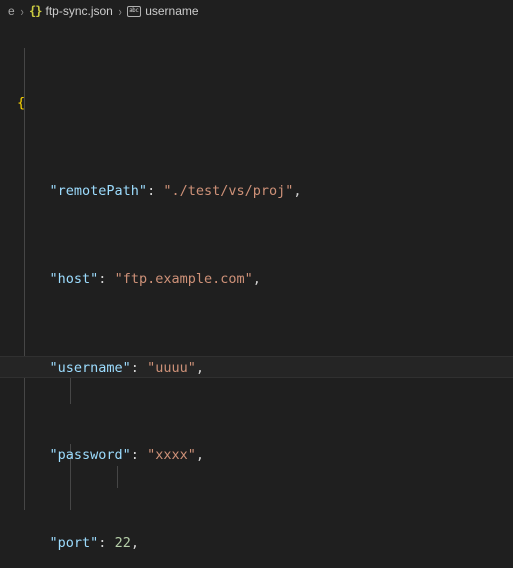 The image size is (513, 568). What do you see at coordinates (256, 367) in the screenshot?
I see `code-line-4-active: "username": "uuuu",` at bounding box center [256, 367].